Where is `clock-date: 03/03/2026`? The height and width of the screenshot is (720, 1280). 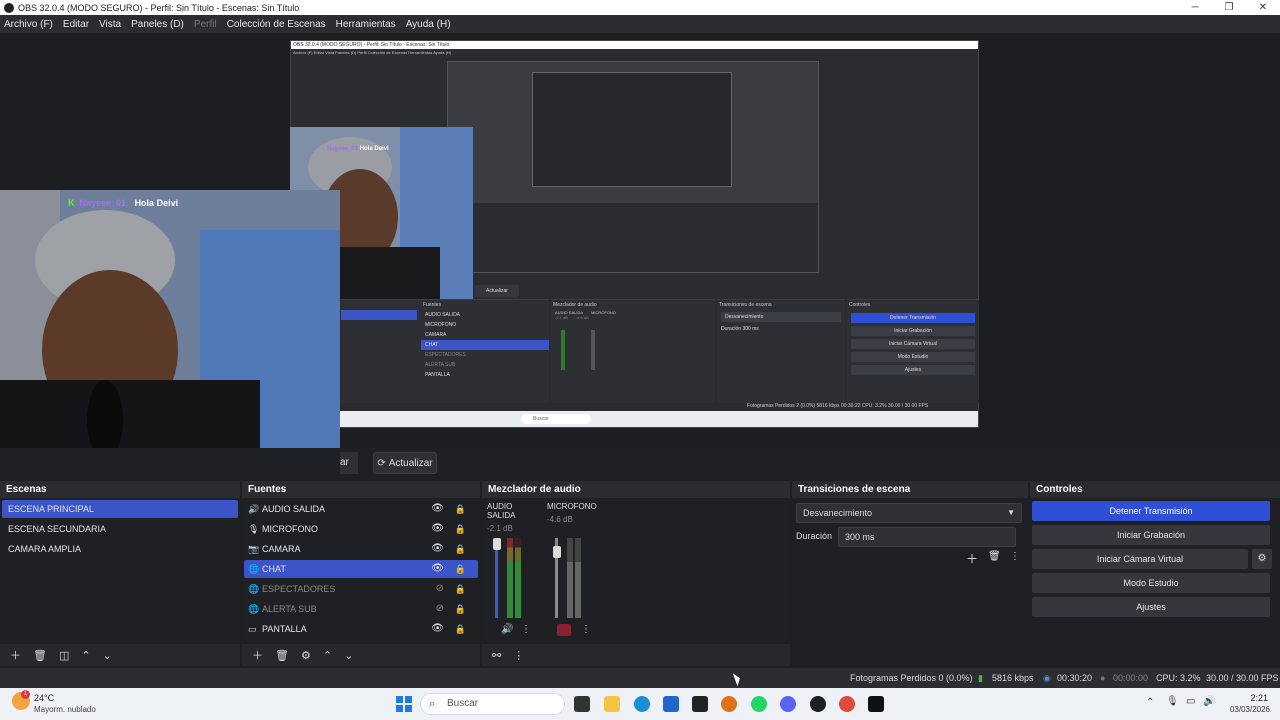
clock-date: 03/03/2026 is located at coordinates (1246, 709).